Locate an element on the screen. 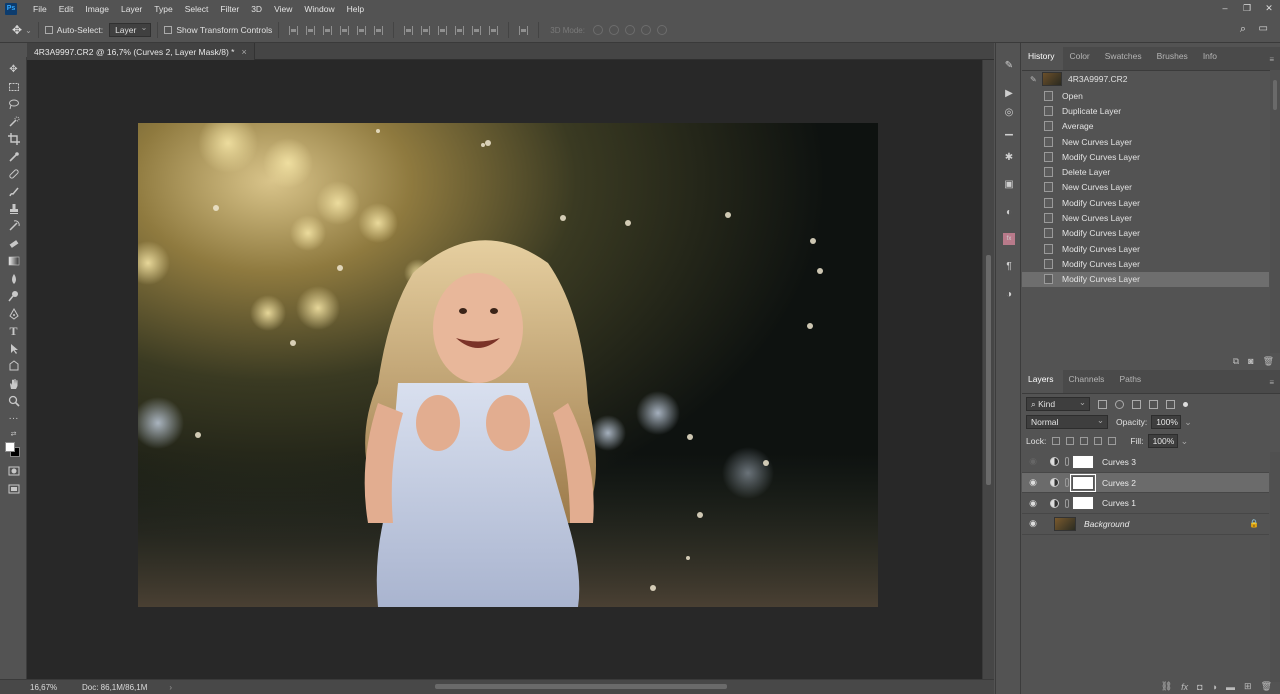 Image resolution: width=1280 pixels, height=694 pixels. lock-transparent-icon is located at coordinates (1056, 441).